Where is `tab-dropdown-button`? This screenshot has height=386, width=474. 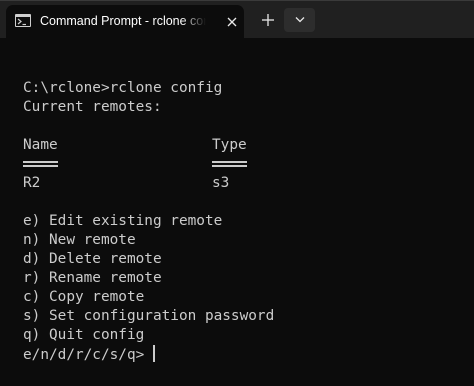 tab-dropdown-button is located at coordinates (299, 20).